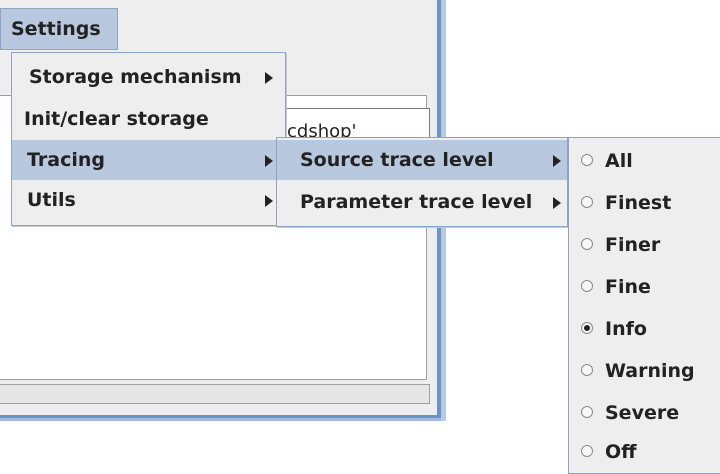 The height and width of the screenshot is (474, 720). Describe the element at coordinates (644, 161) in the screenshot. I see `radio-option-all: All` at that location.